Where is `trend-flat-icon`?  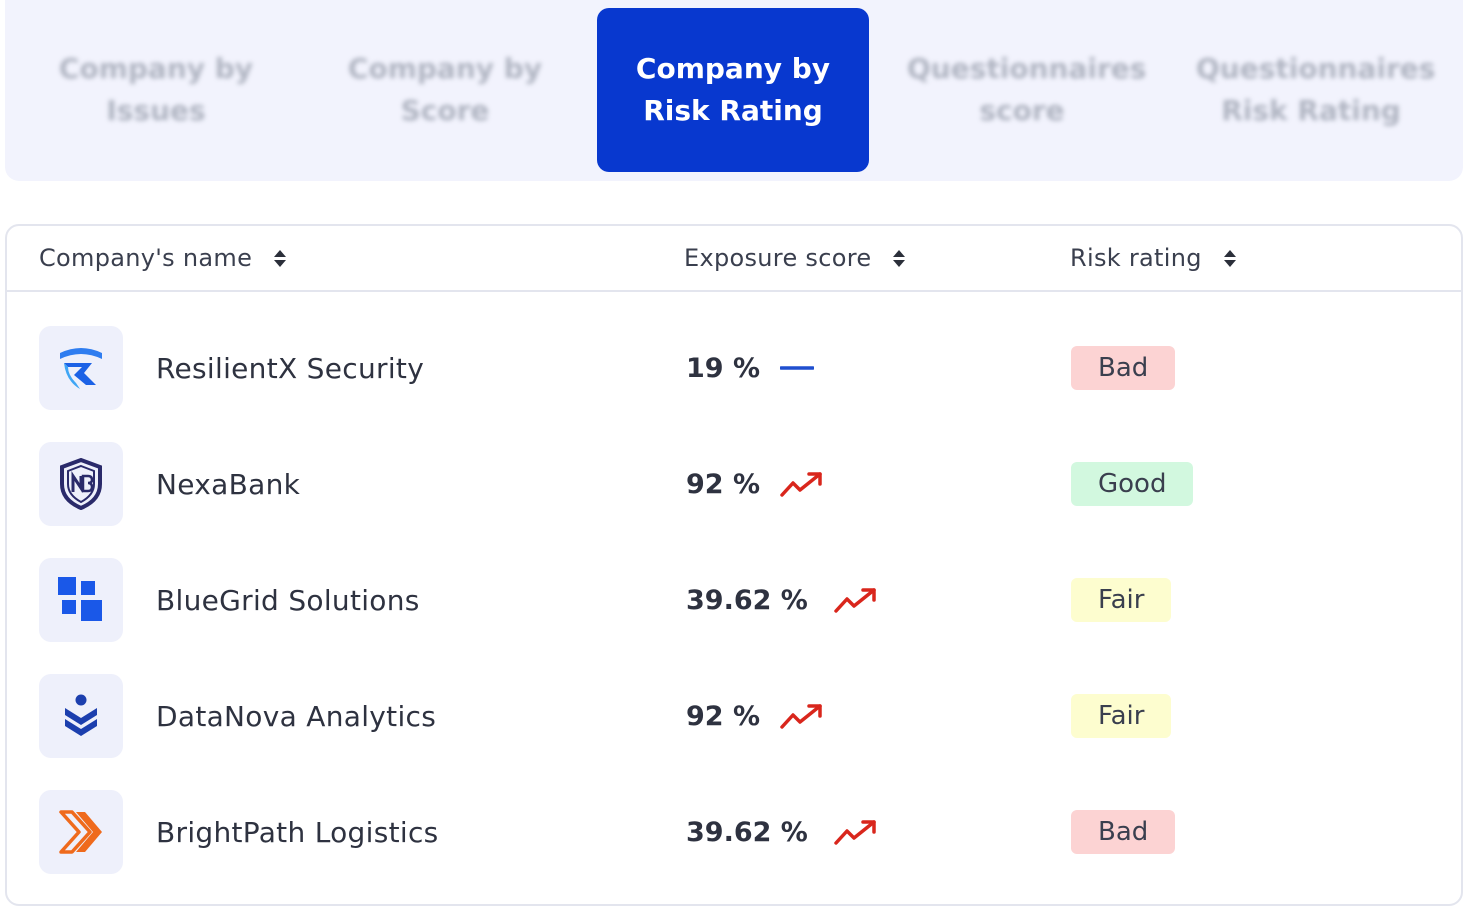
trend-flat-icon is located at coordinates (797, 368).